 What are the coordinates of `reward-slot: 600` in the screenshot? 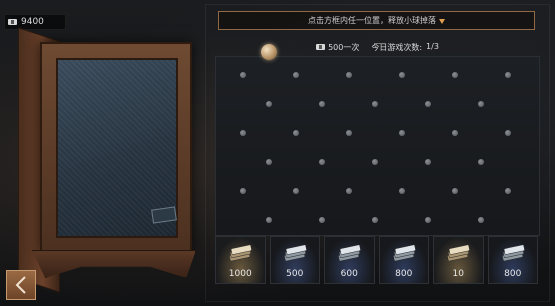 It's located at (349, 260).